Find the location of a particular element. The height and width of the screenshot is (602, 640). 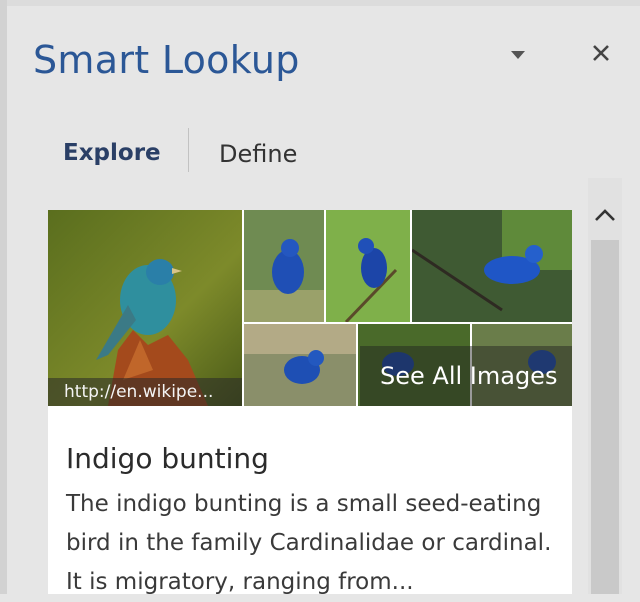

tab-divider is located at coordinates (188, 150).